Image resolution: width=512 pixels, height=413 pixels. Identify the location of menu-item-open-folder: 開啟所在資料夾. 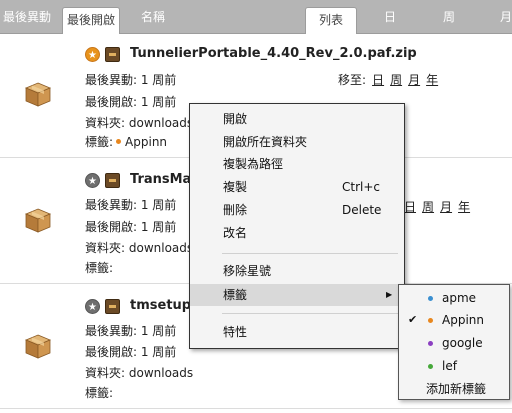
(297, 142).